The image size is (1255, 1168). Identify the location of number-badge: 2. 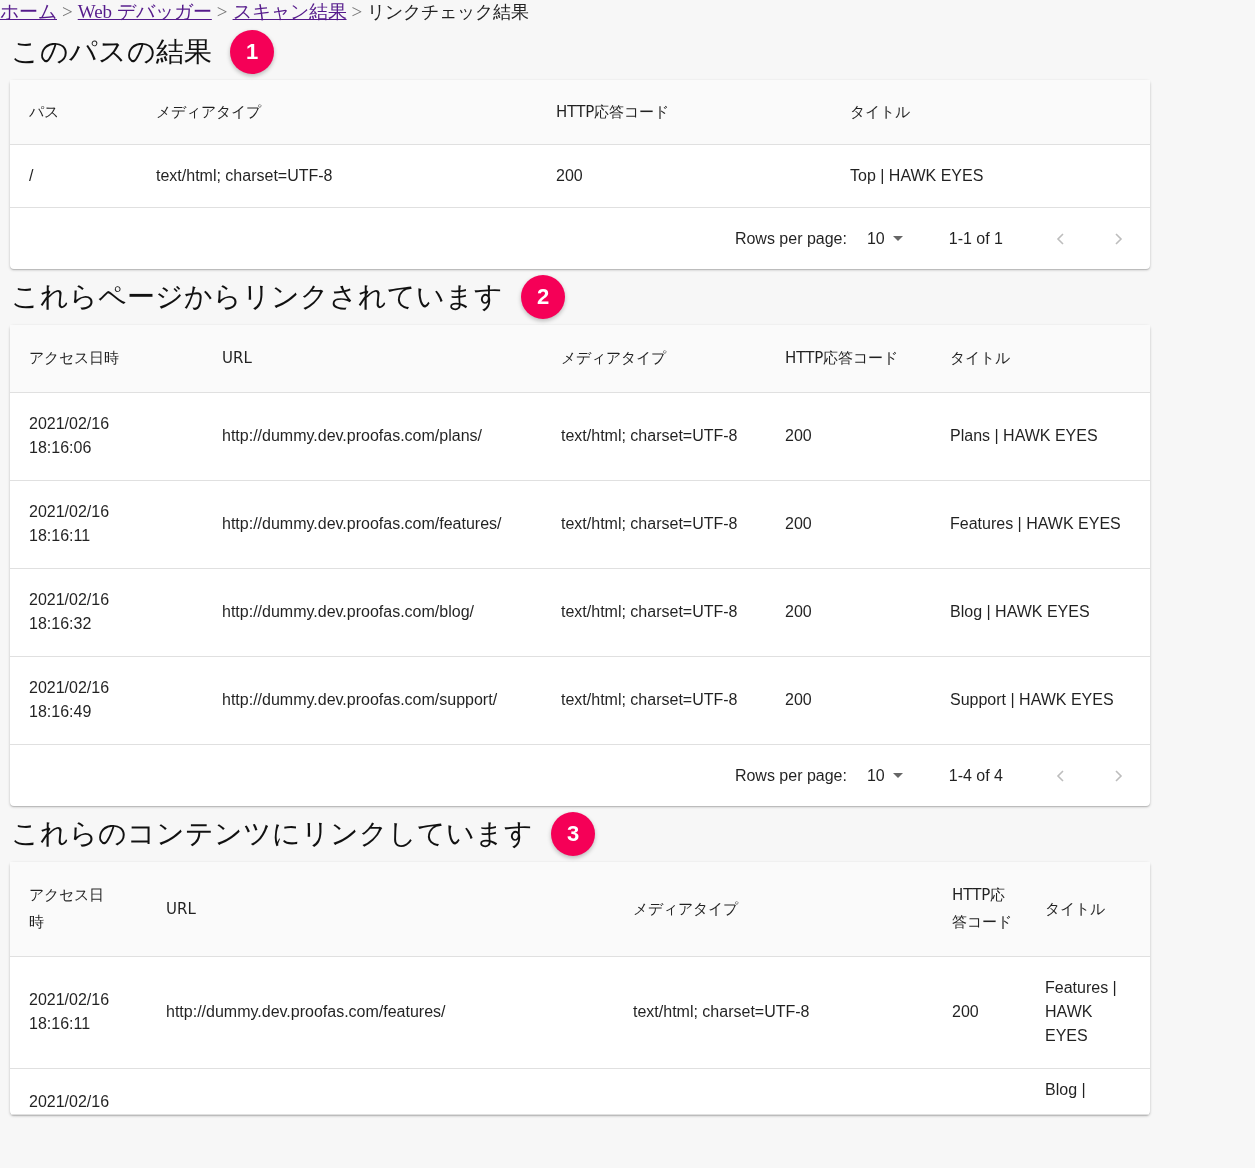
(543, 297).